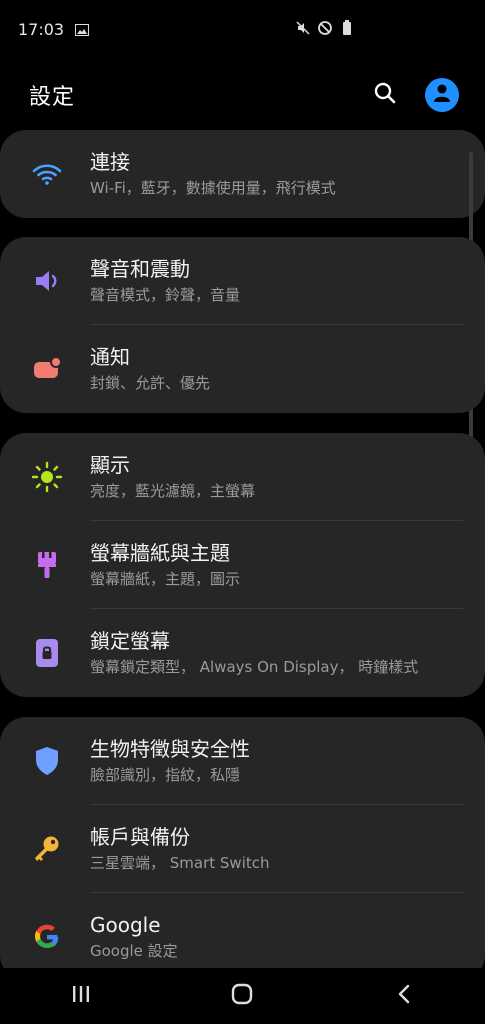  What do you see at coordinates (277, 369) in the screenshot?
I see `settings-item-text: 通知 封鎖、允許、優先` at bounding box center [277, 369].